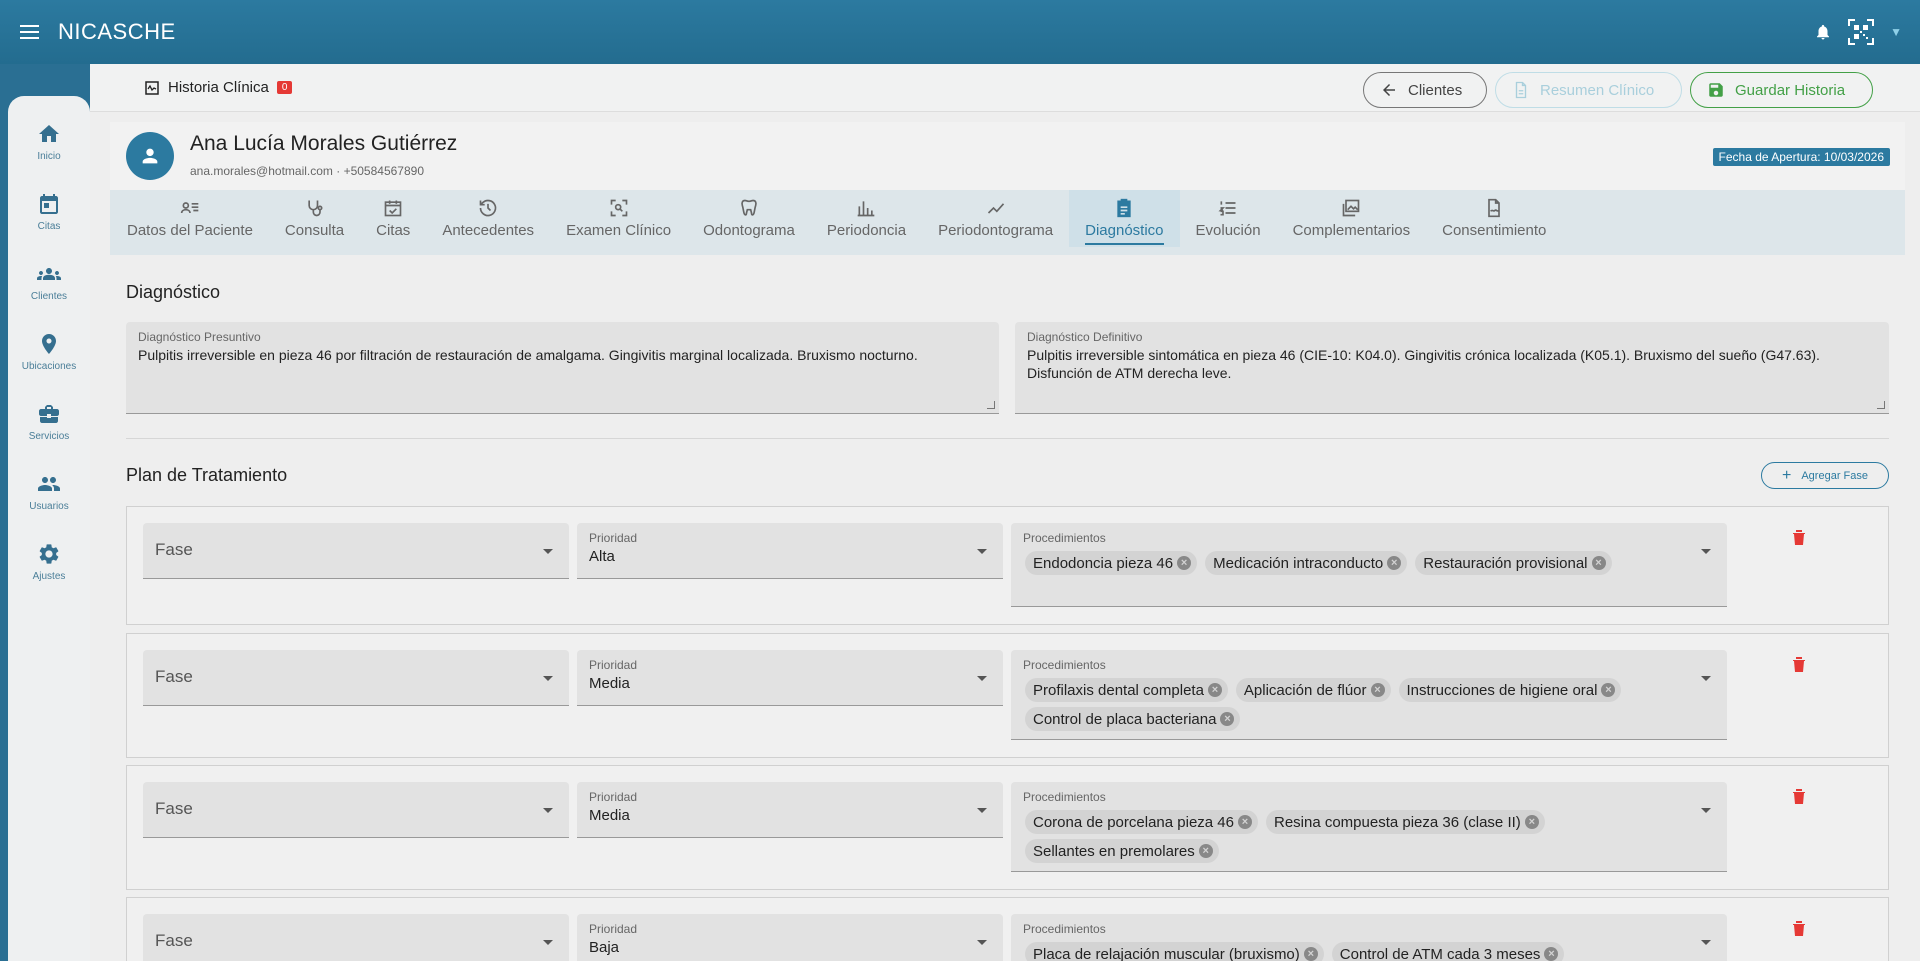  Describe the element at coordinates (488, 218) in the screenshot. I see `tab-antecedentes: Antecedentes` at that location.